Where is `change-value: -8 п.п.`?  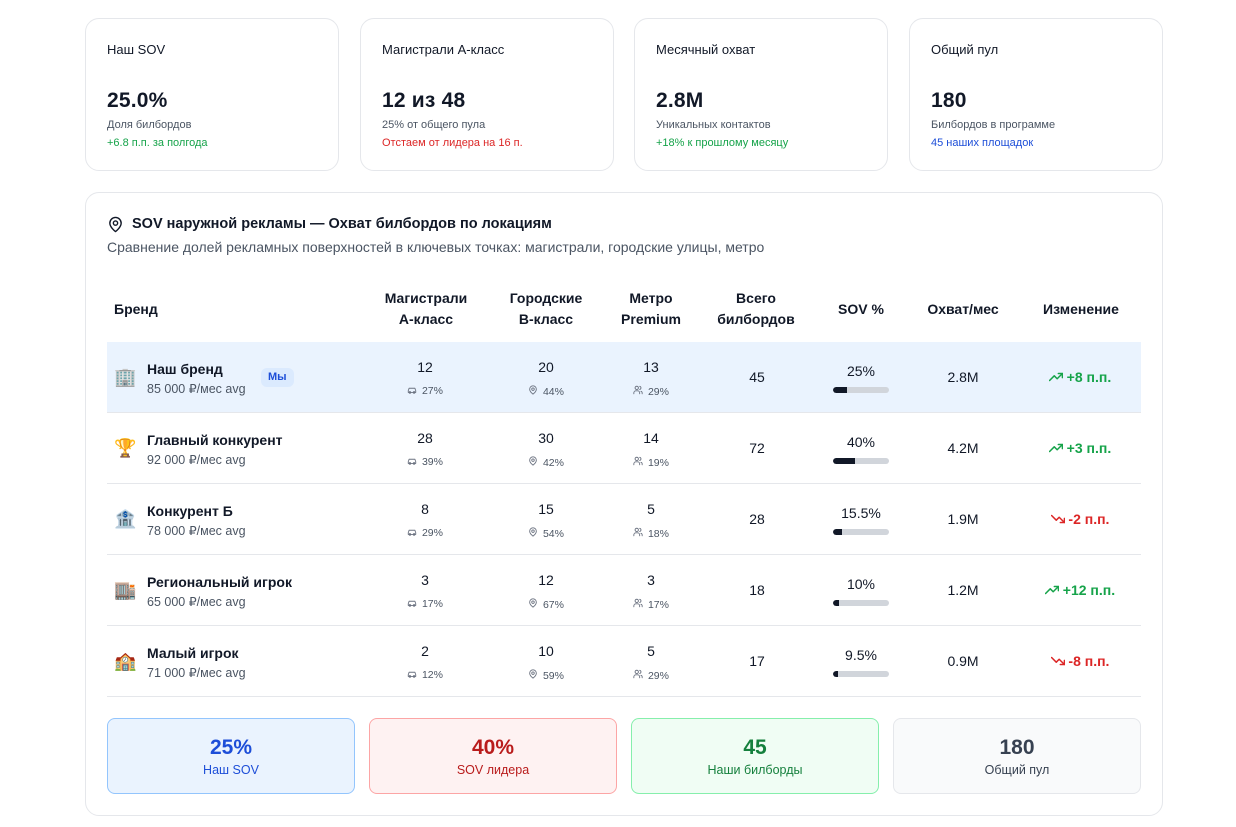
change-value: -8 п.п. is located at coordinates (1080, 661).